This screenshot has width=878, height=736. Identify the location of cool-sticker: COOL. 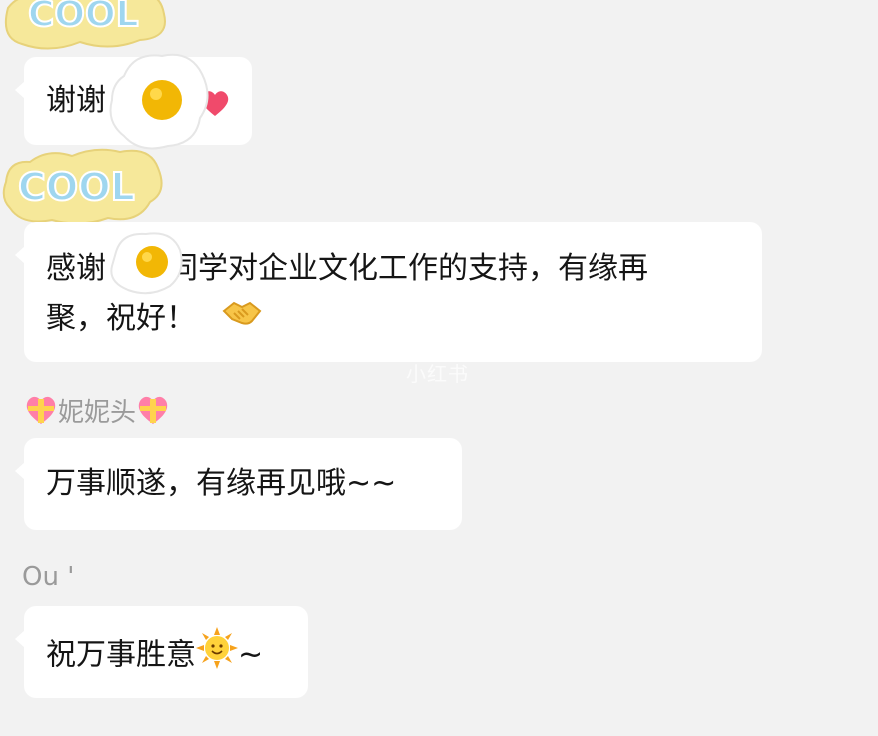
(82, 186).